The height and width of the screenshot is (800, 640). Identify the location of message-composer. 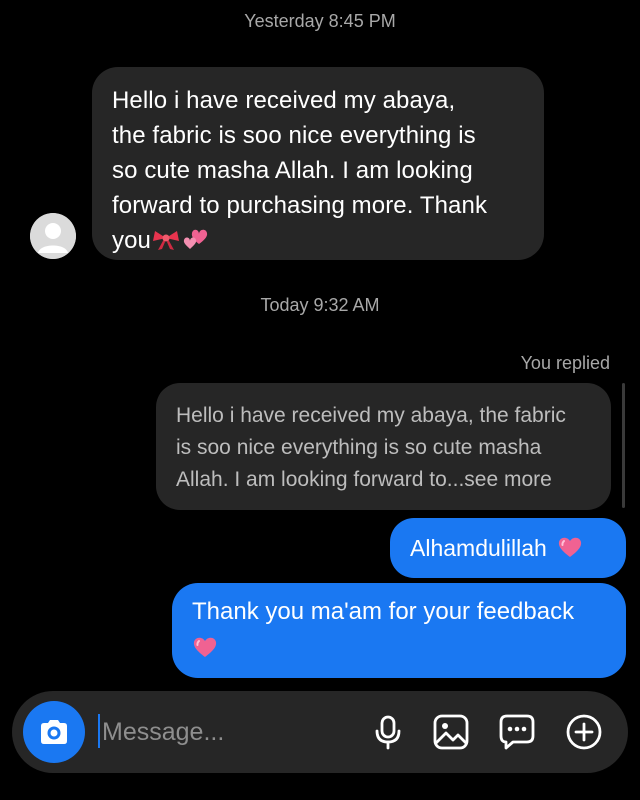
(320, 732).